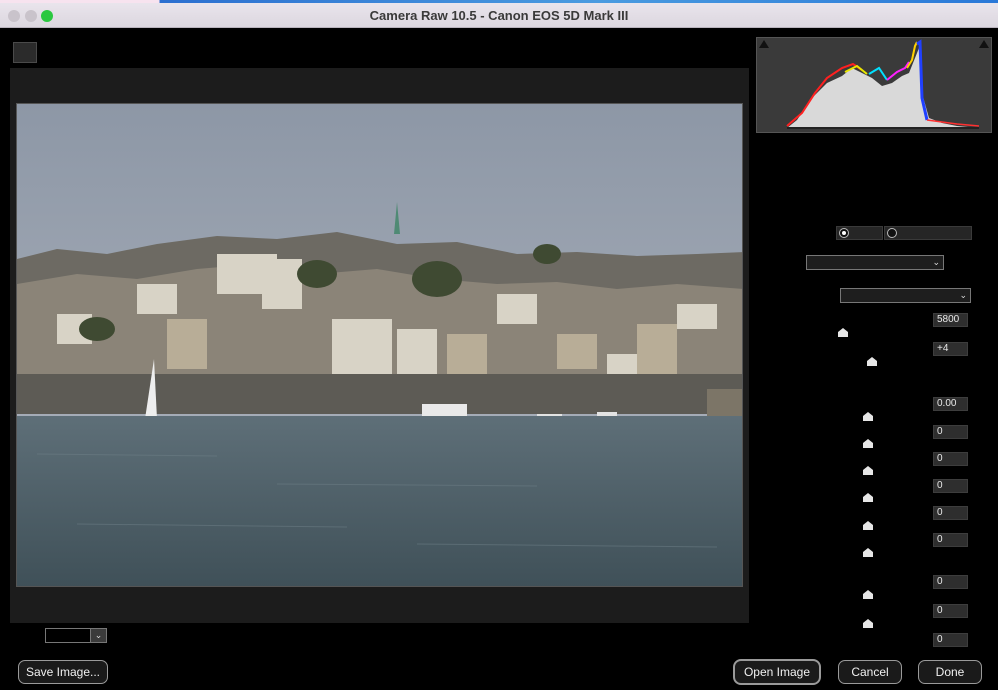 The width and height of the screenshot is (998, 690). I want to click on zoom-level-select: ⌄, so click(76, 635).